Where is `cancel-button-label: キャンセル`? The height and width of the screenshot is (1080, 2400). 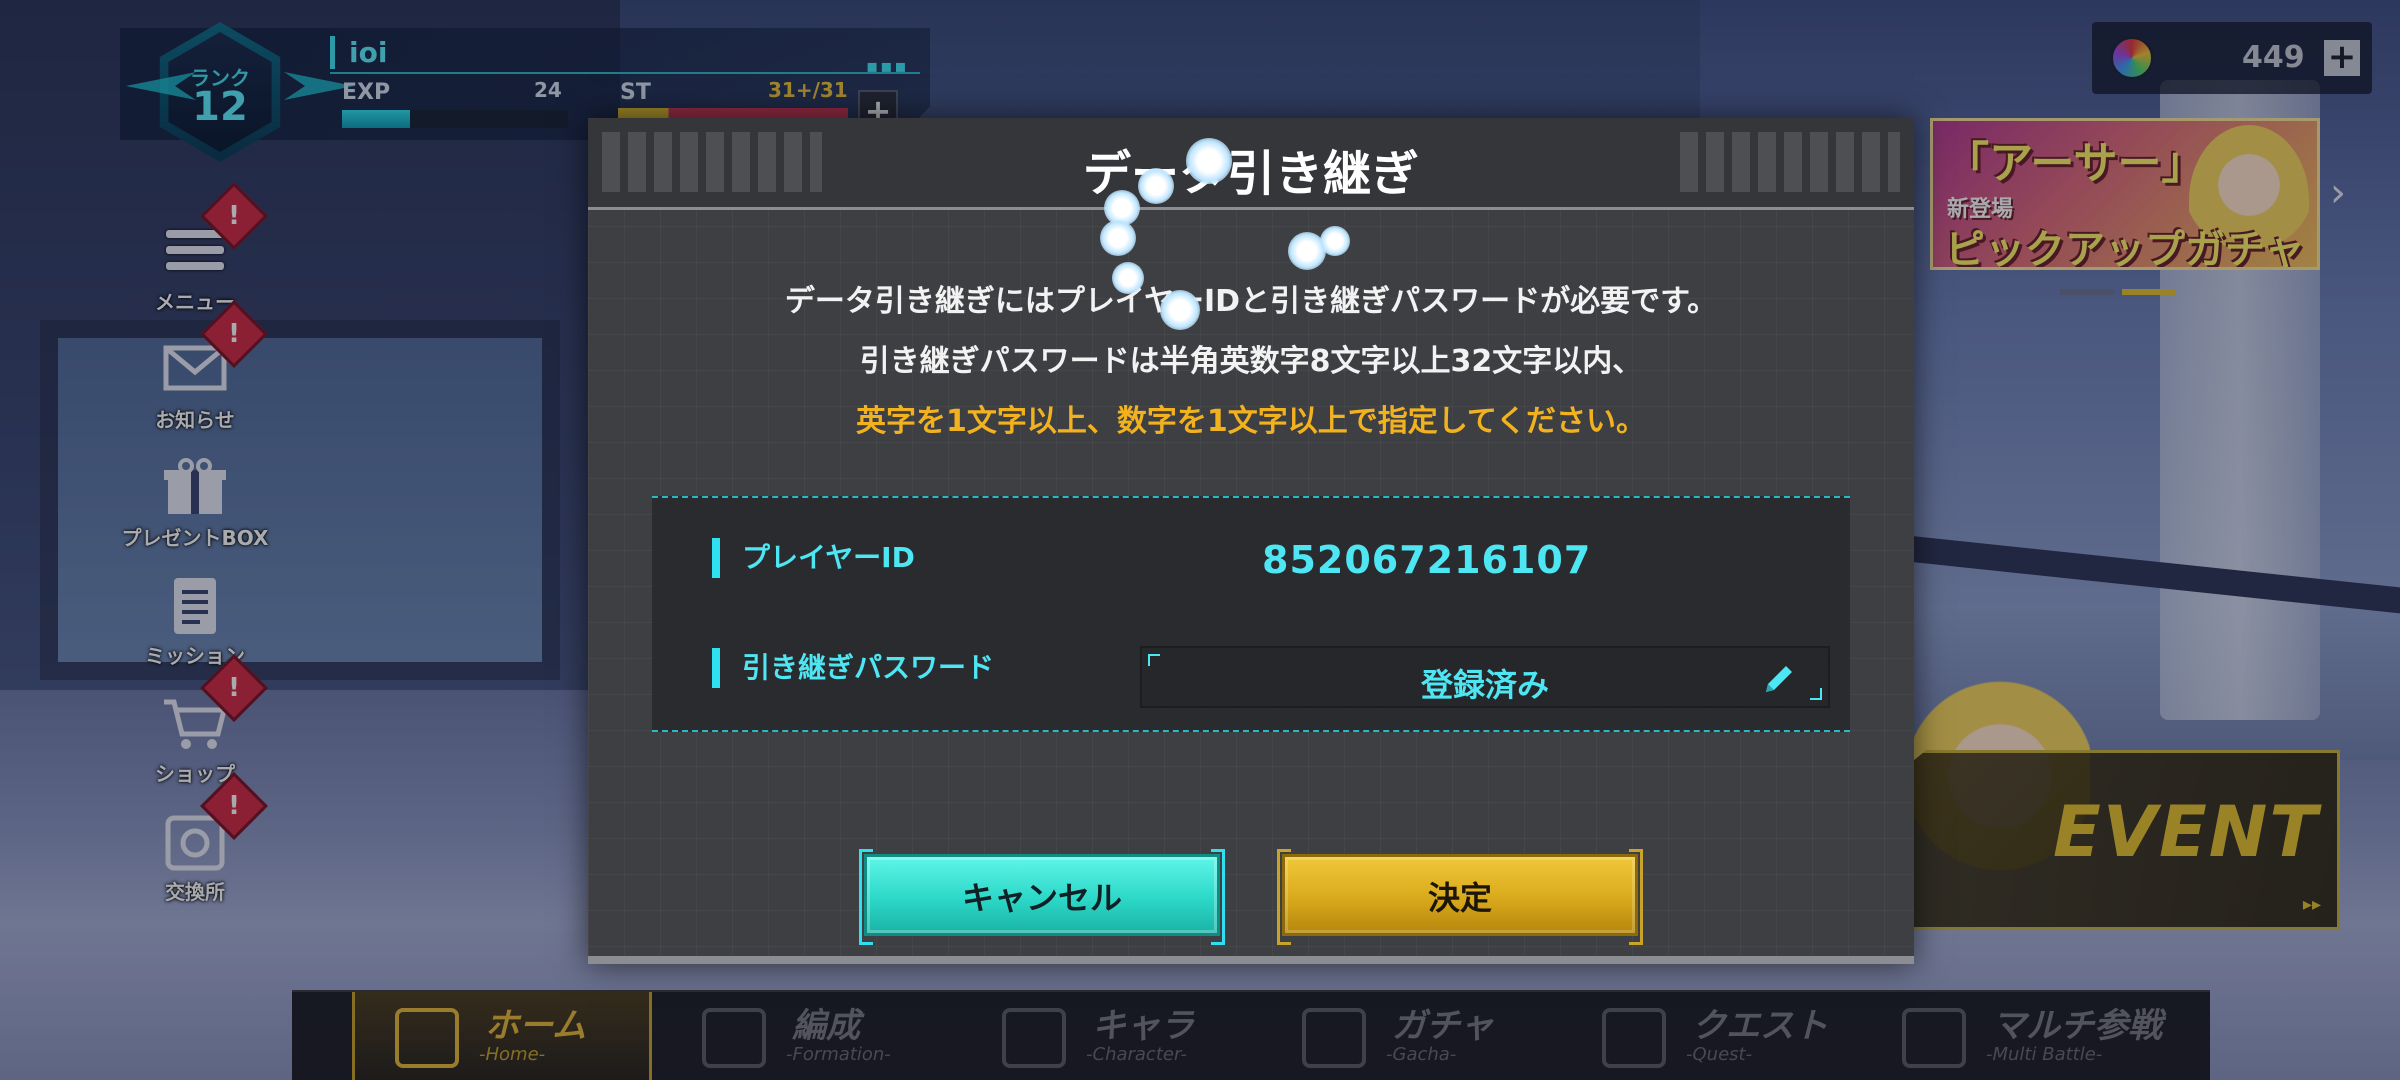
cancel-button-label: キャンセル is located at coordinates (1041, 898).